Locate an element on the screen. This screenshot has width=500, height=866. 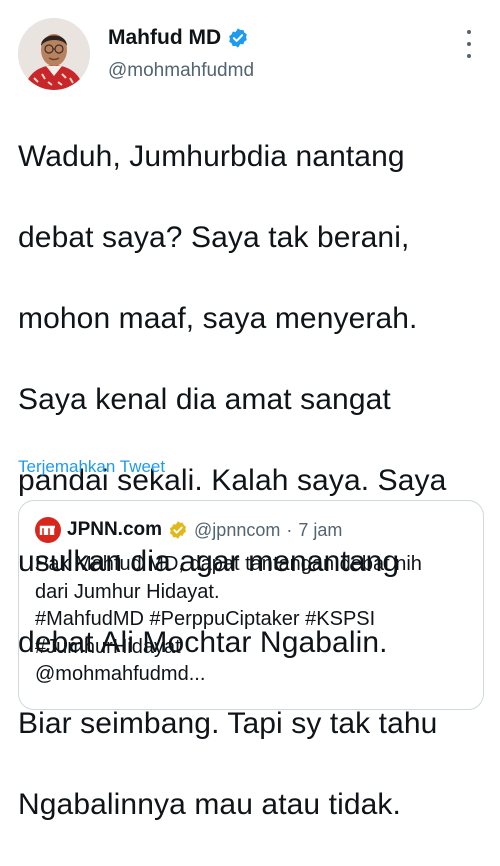
tweet-line: Ngabalinnya mau atau tidak. is located at coordinates (209, 804).